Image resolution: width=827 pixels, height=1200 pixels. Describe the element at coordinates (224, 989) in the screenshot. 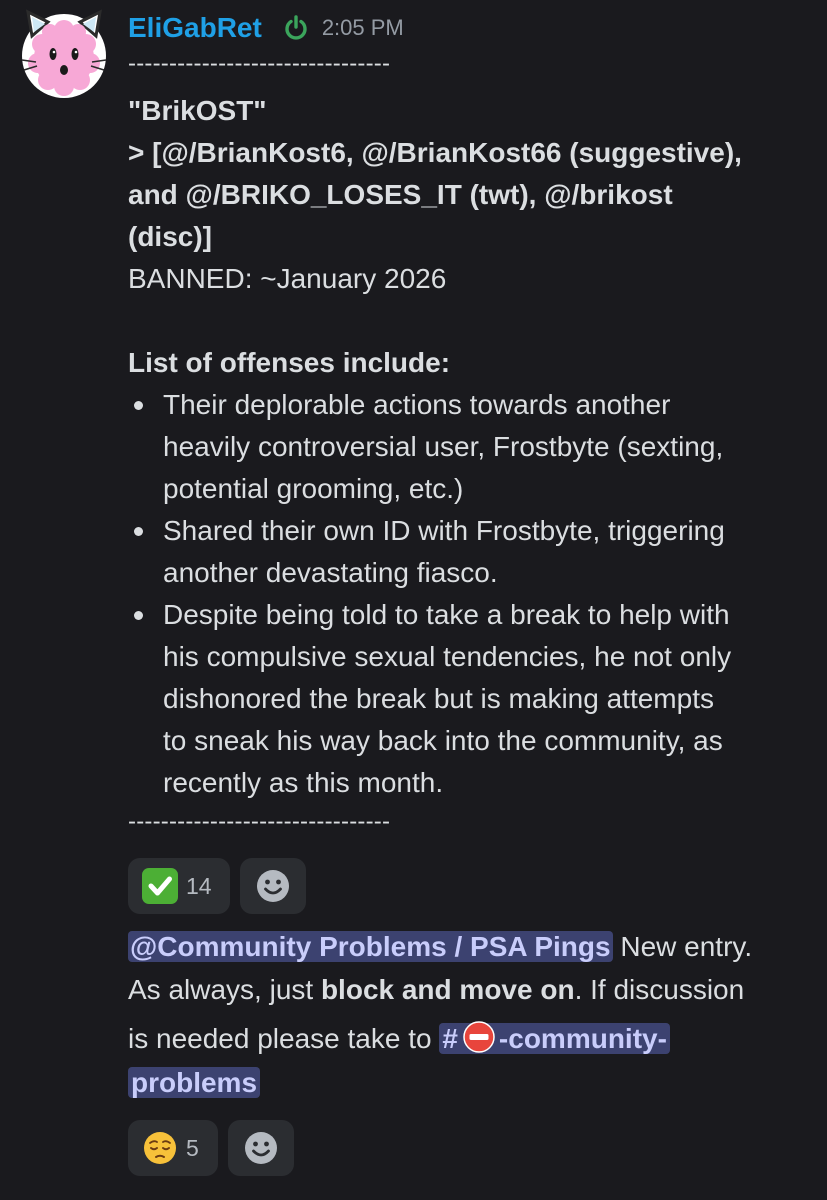

I see `followup-text: As always, just` at that location.